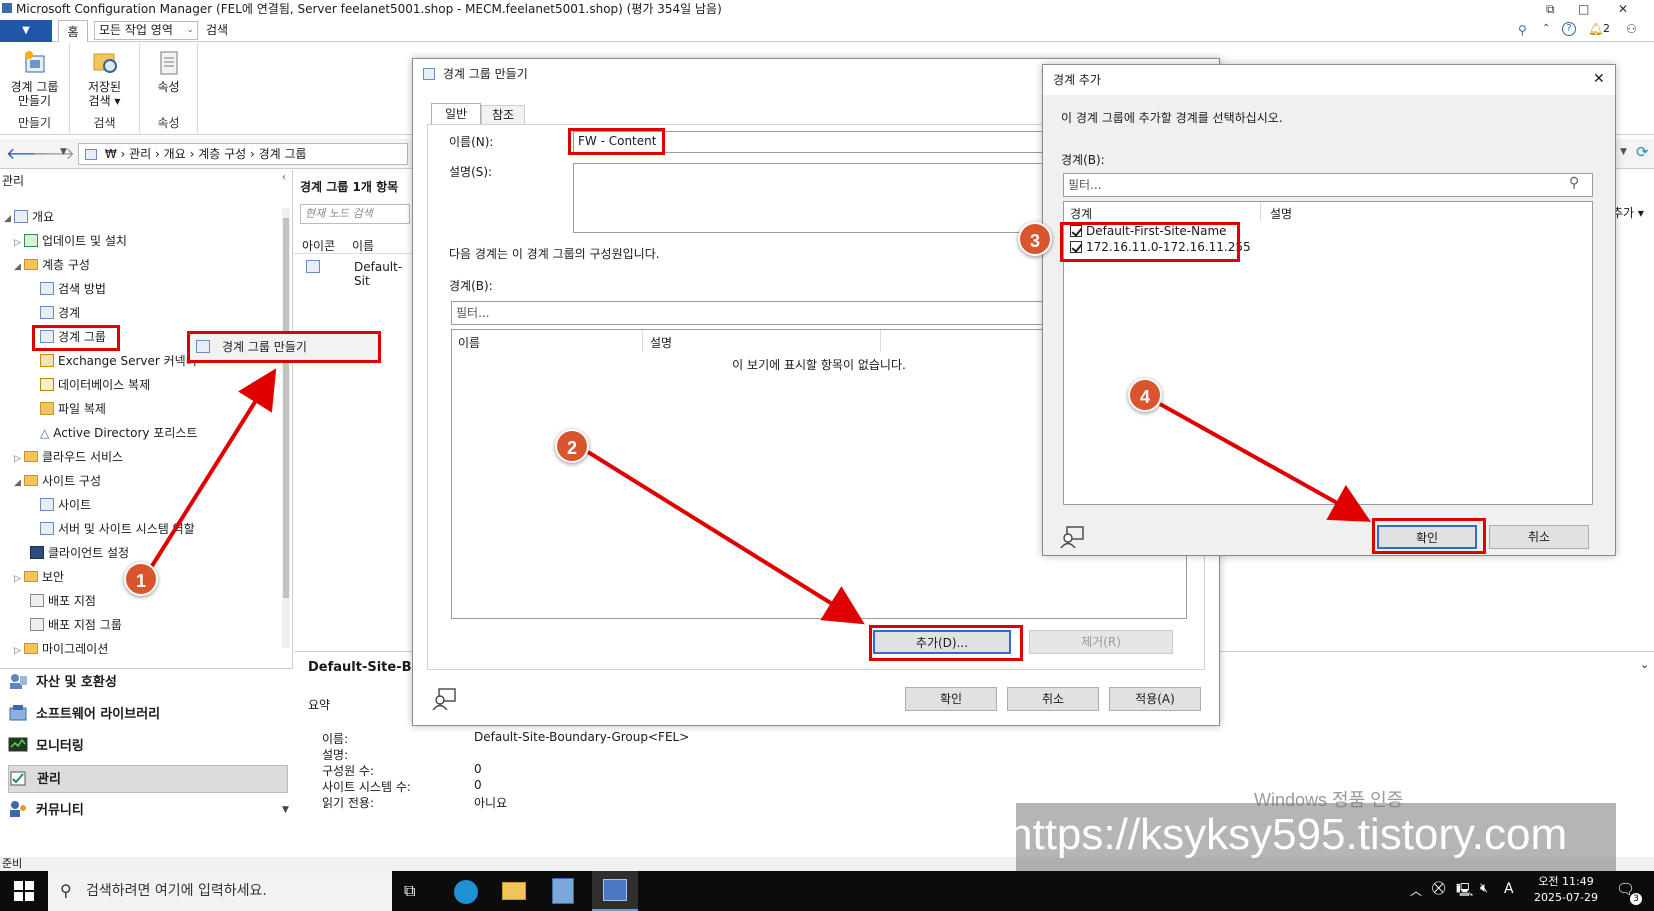 This screenshot has height=911, width=1654. What do you see at coordinates (1288, 834) in the screenshot?
I see `watermark-text: https://ksyksy595.tistory.com` at bounding box center [1288, 834].